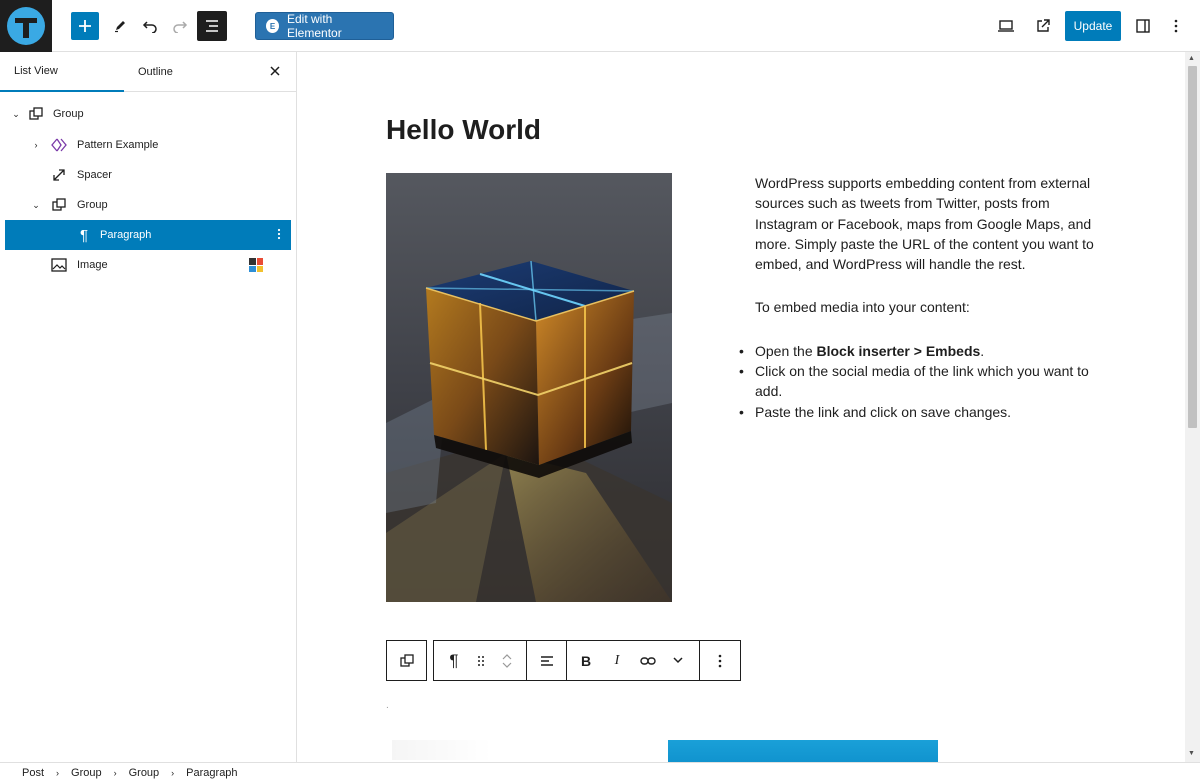 Image resolution: width=1200 pixels, height=783 pixels. What do you see at coordinates (118, 145) in the screenshot?
I see `tree-item-label: Pattern Example` at bounding box center [118, 145].